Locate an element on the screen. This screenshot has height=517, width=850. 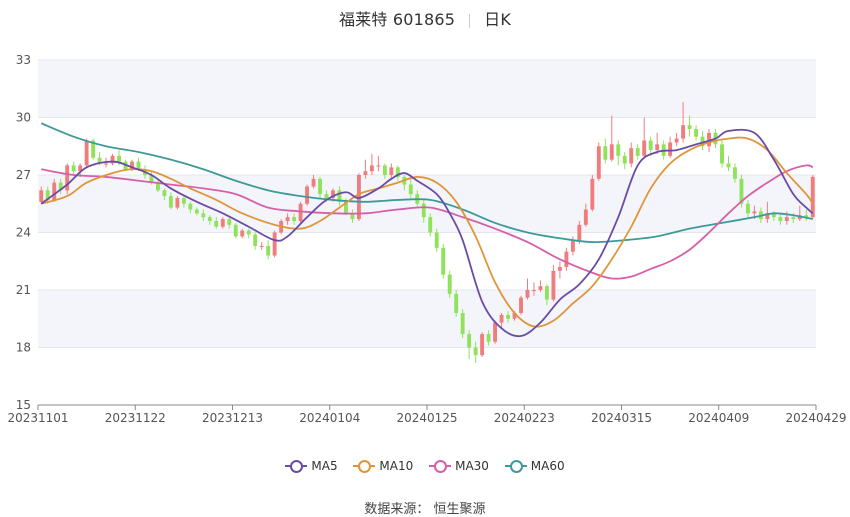
x-tick-label: 20240104 is located at coordinates (329, 418).